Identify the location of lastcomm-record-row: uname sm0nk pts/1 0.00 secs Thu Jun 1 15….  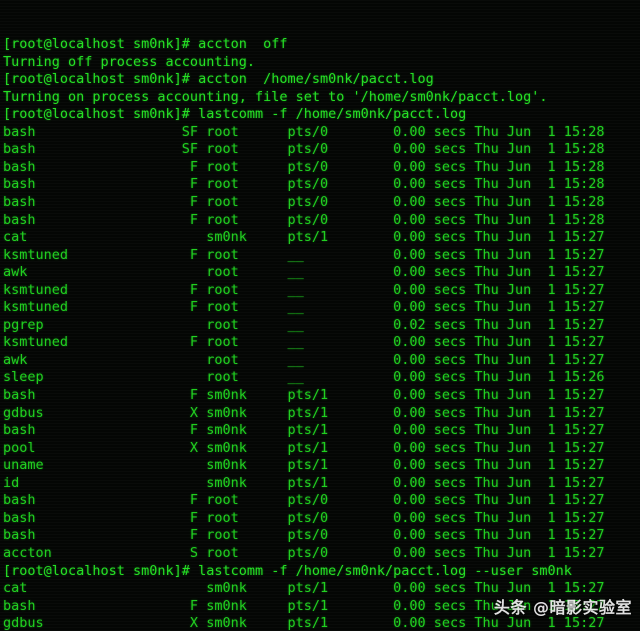
(304, 465).